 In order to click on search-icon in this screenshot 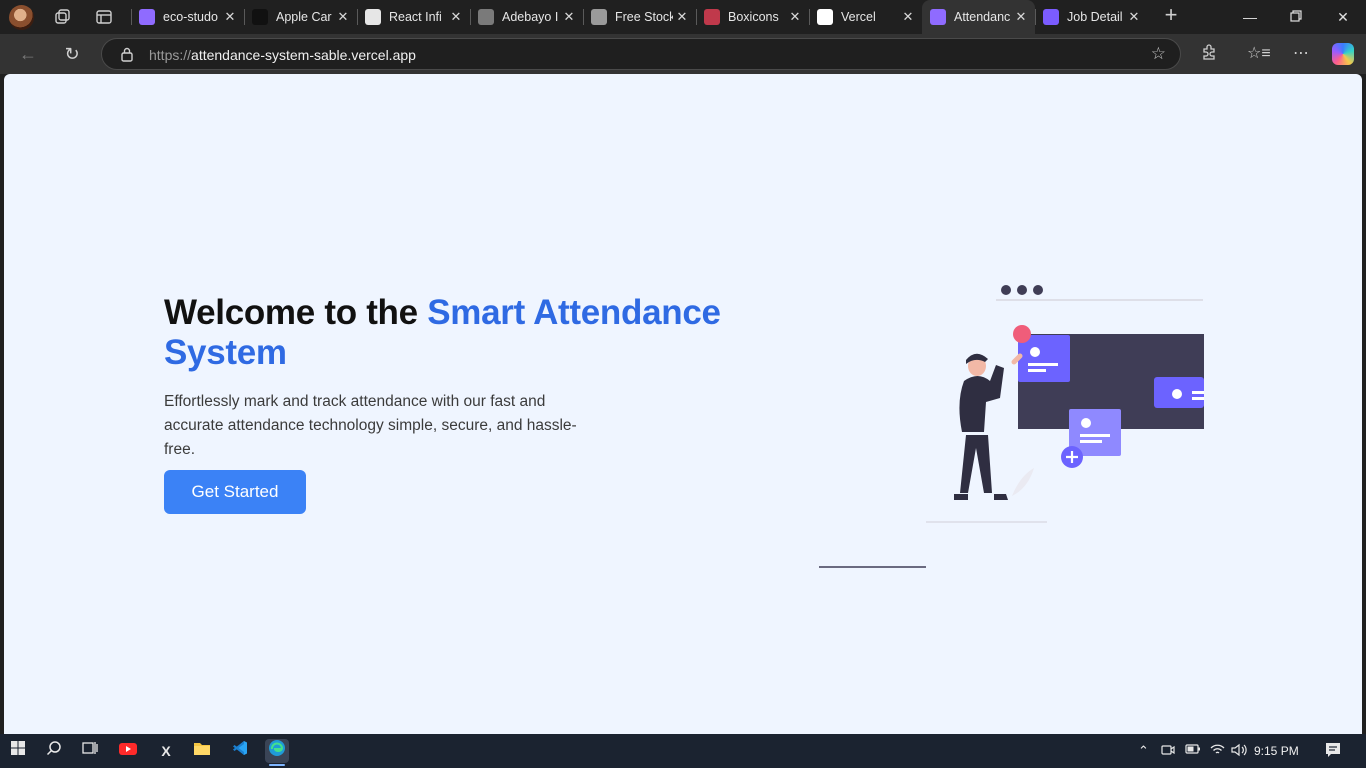, I will do `click(54, 751)`.